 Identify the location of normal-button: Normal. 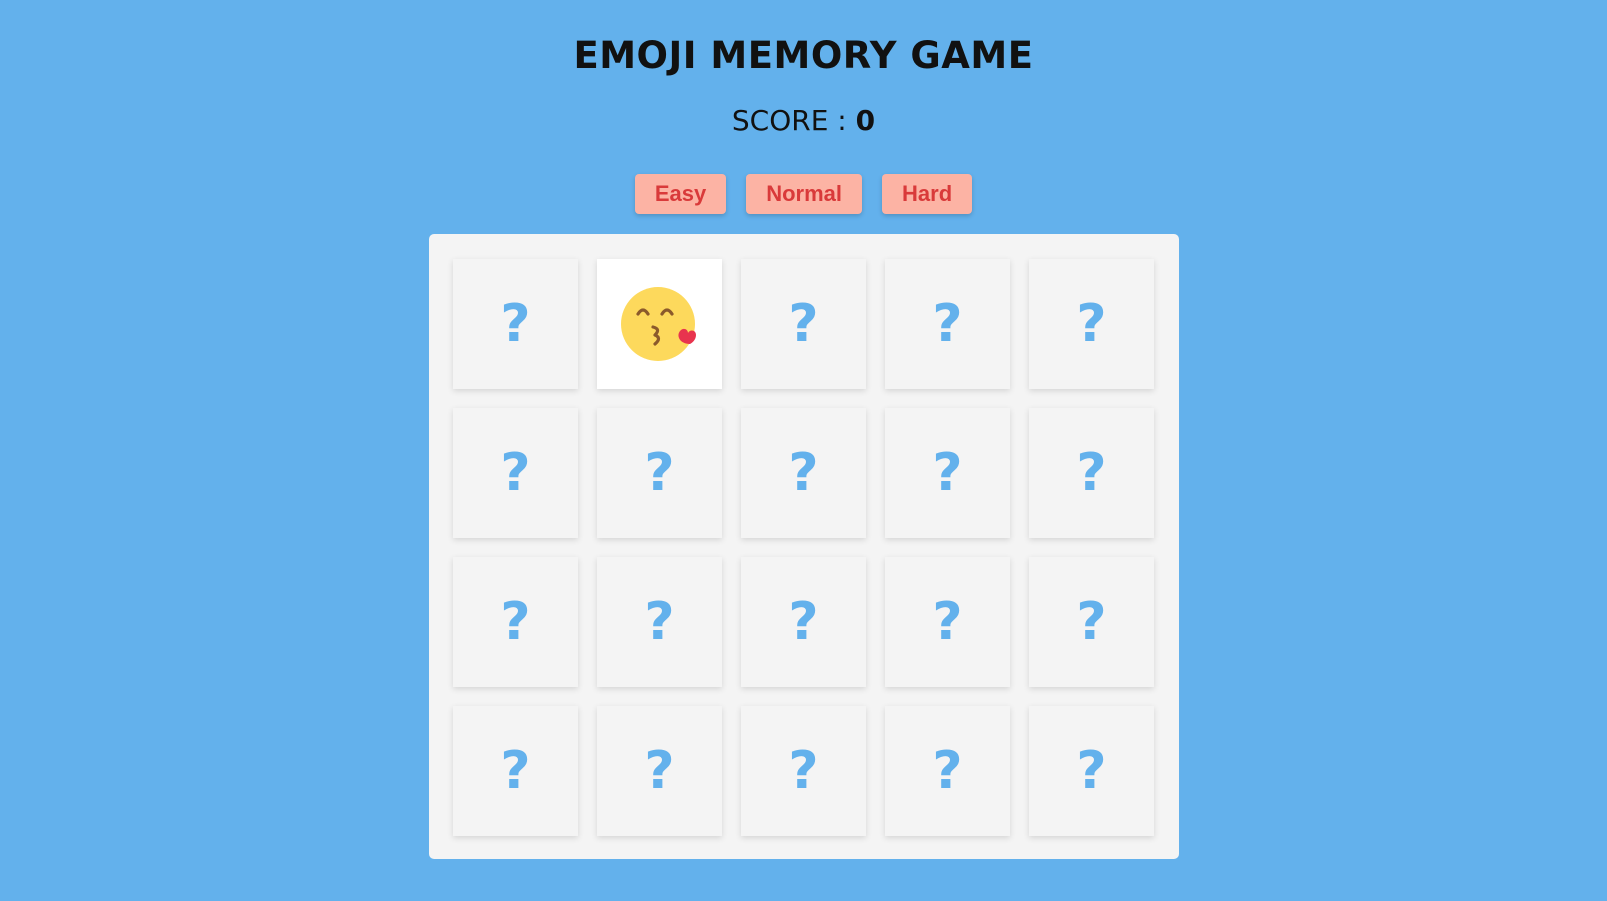
(804, 194).